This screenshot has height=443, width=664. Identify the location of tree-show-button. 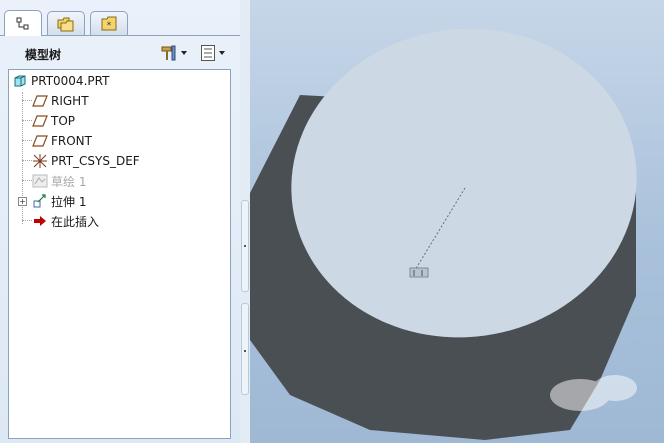
(212, 53).